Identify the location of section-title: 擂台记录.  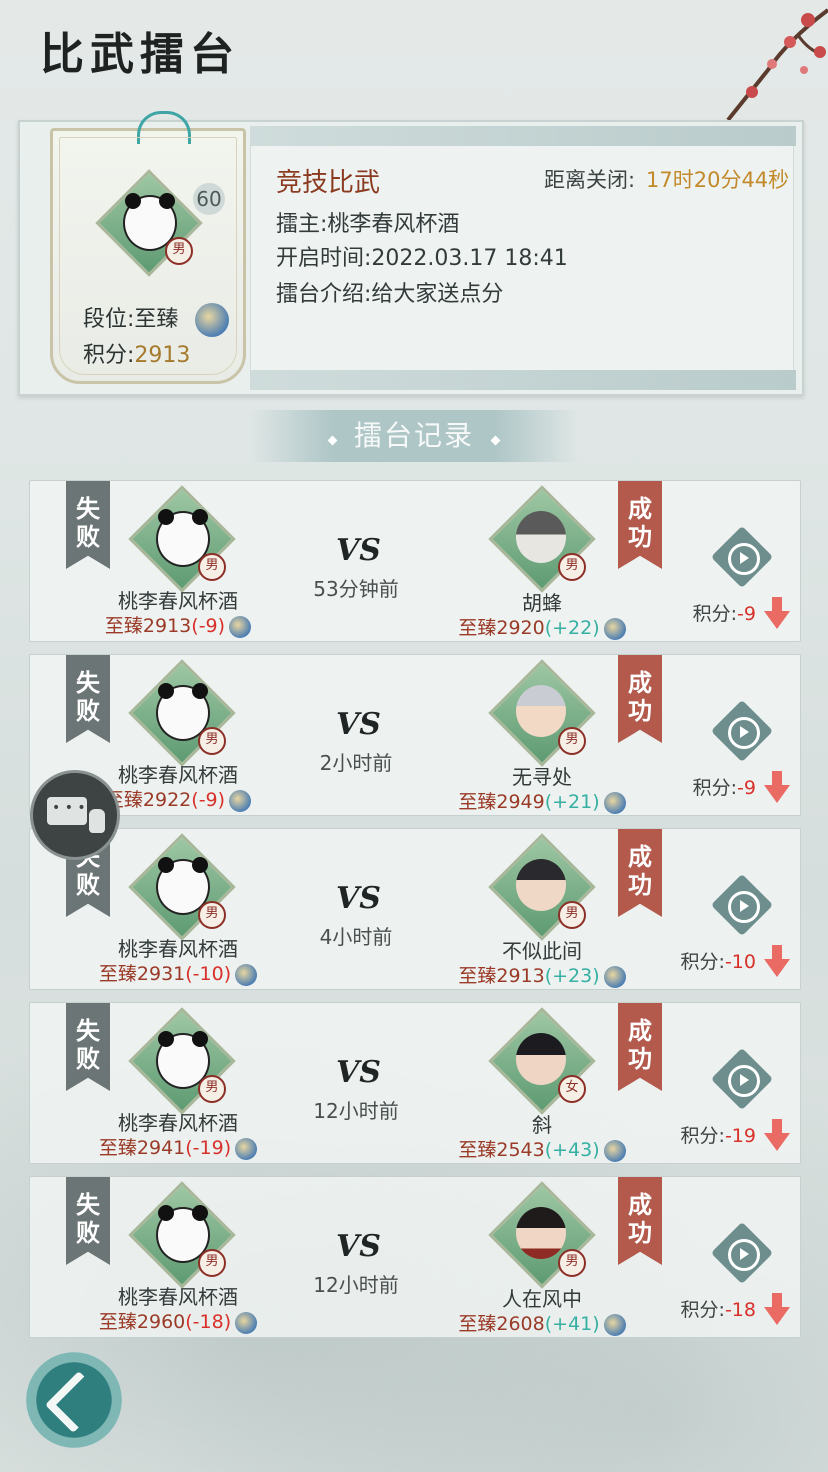
(413, 435).